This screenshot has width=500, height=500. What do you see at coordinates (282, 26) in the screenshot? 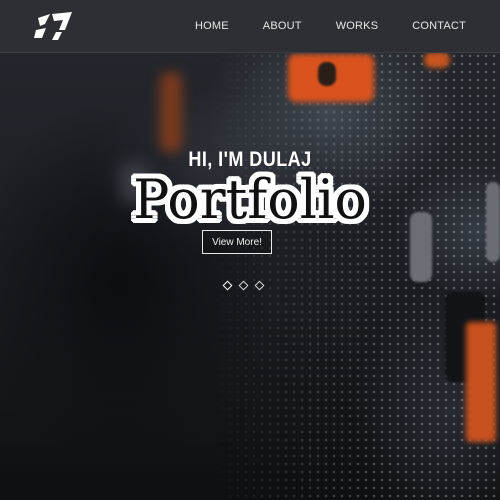
I see `nav-about-link: ABOUT` at bounding box center [282, 26].